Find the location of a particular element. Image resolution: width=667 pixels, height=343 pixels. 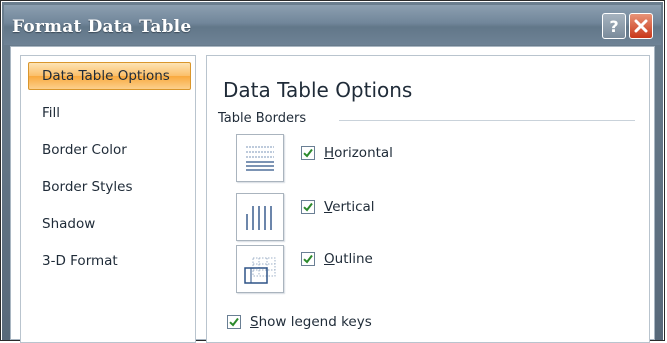

question-mark-icon: ? is located at coordinates (613, 26).